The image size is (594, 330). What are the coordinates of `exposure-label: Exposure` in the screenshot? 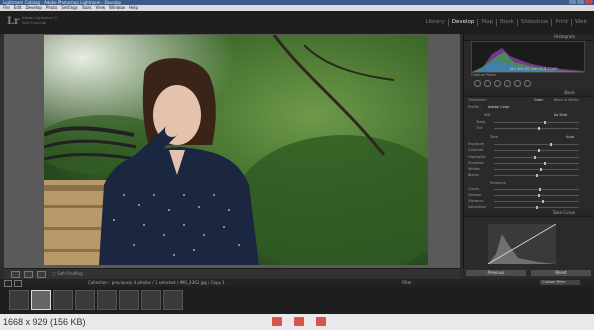 It's located at (476, 144).